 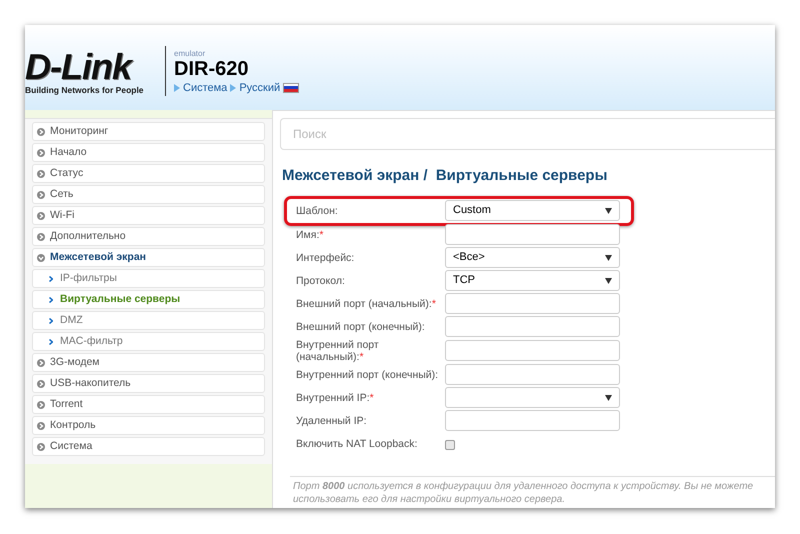 I want to click on field-label: Внутренний порт (конечный):, so click(x=368, y=374).